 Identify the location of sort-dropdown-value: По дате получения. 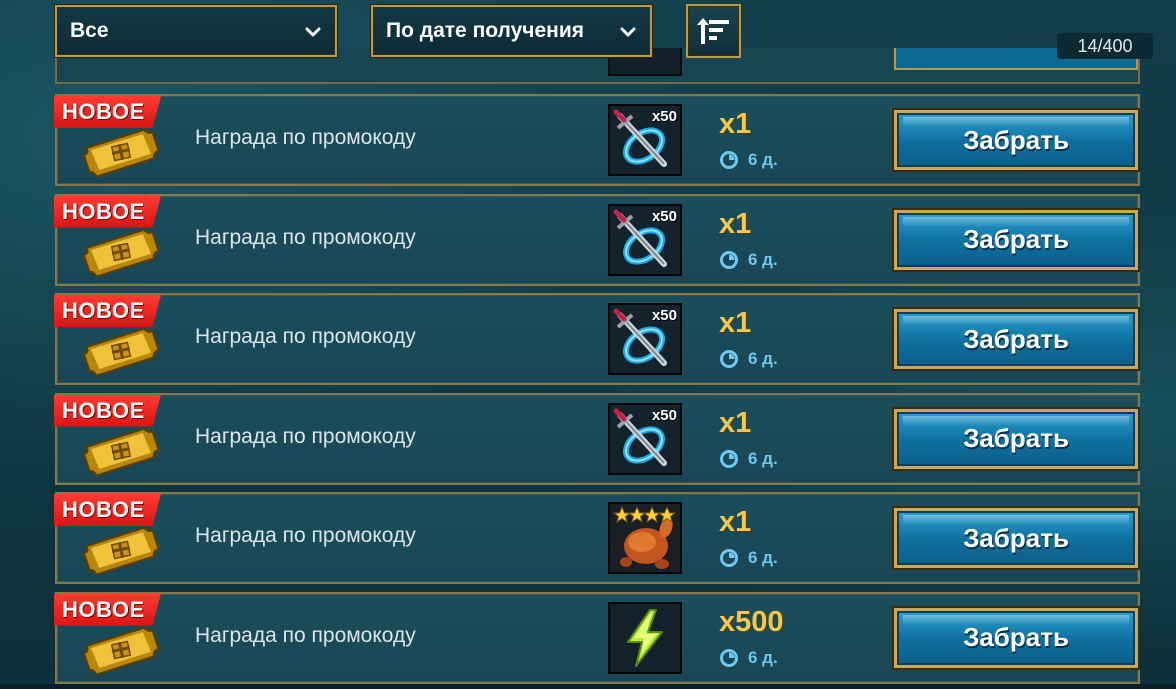
(485, 30).